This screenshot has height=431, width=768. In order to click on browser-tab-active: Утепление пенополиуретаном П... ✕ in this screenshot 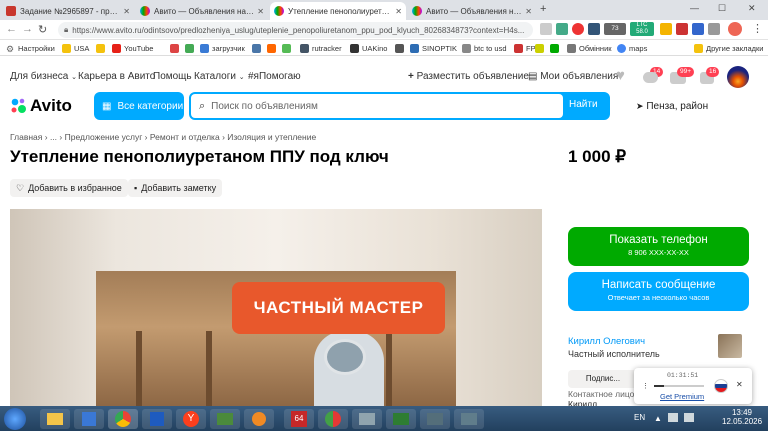, I will do `click(338, 11)`.